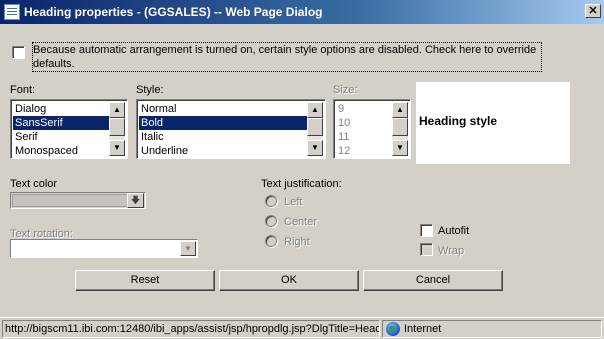  I want to click on size-option: 10, so click(344, 123).